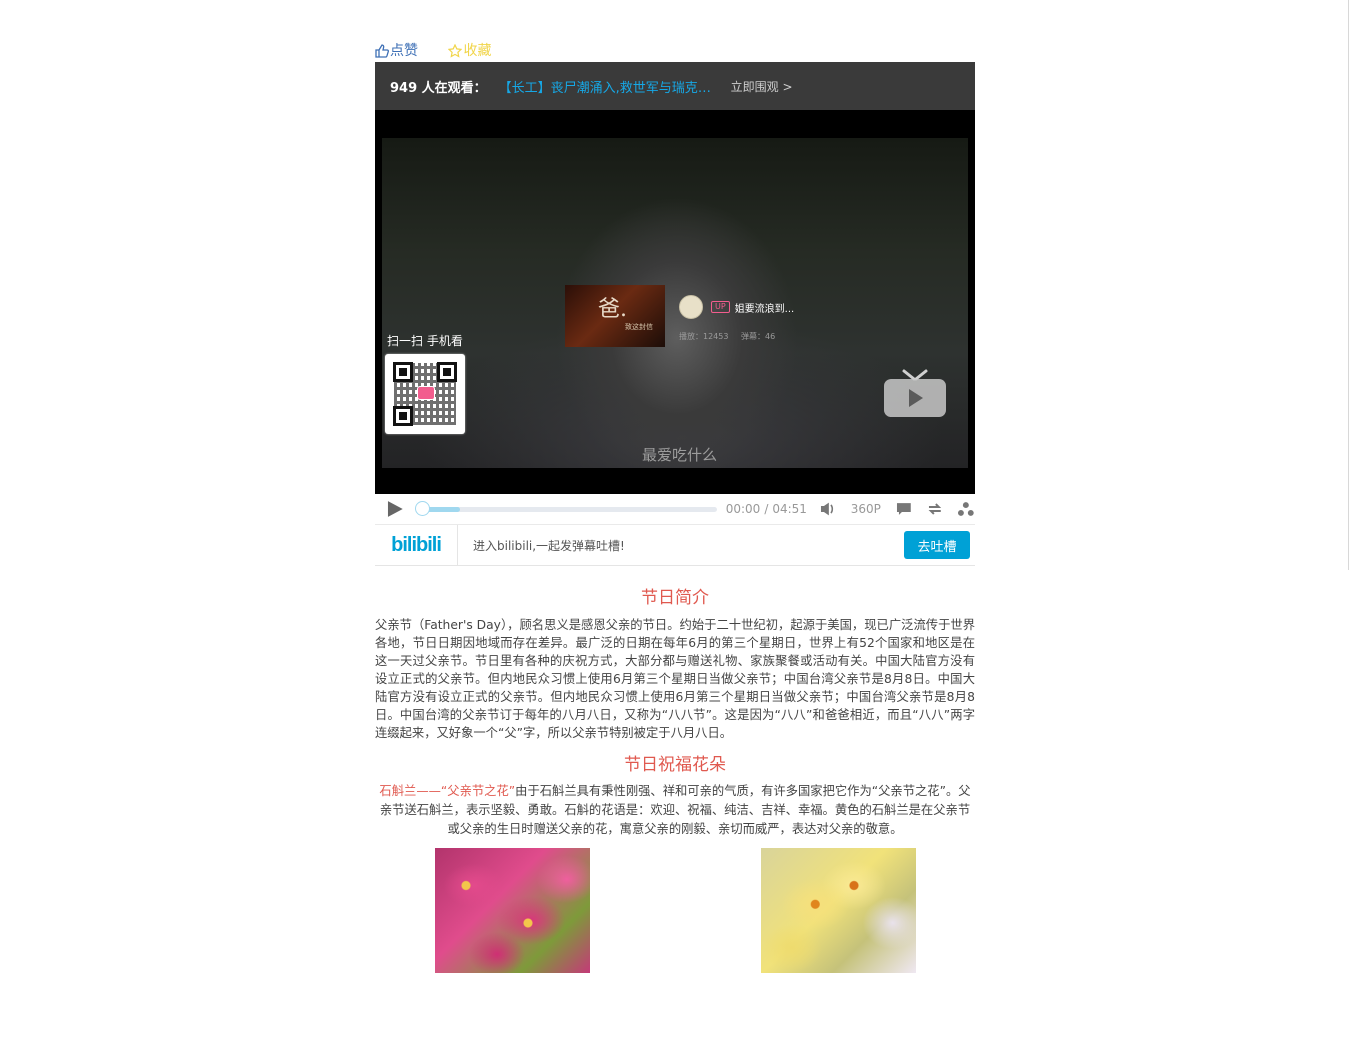  What do you see at coordinates (512, 910) in the screenshot?
I see `pink-dendrobium-image` at bounding box center [512, 910].